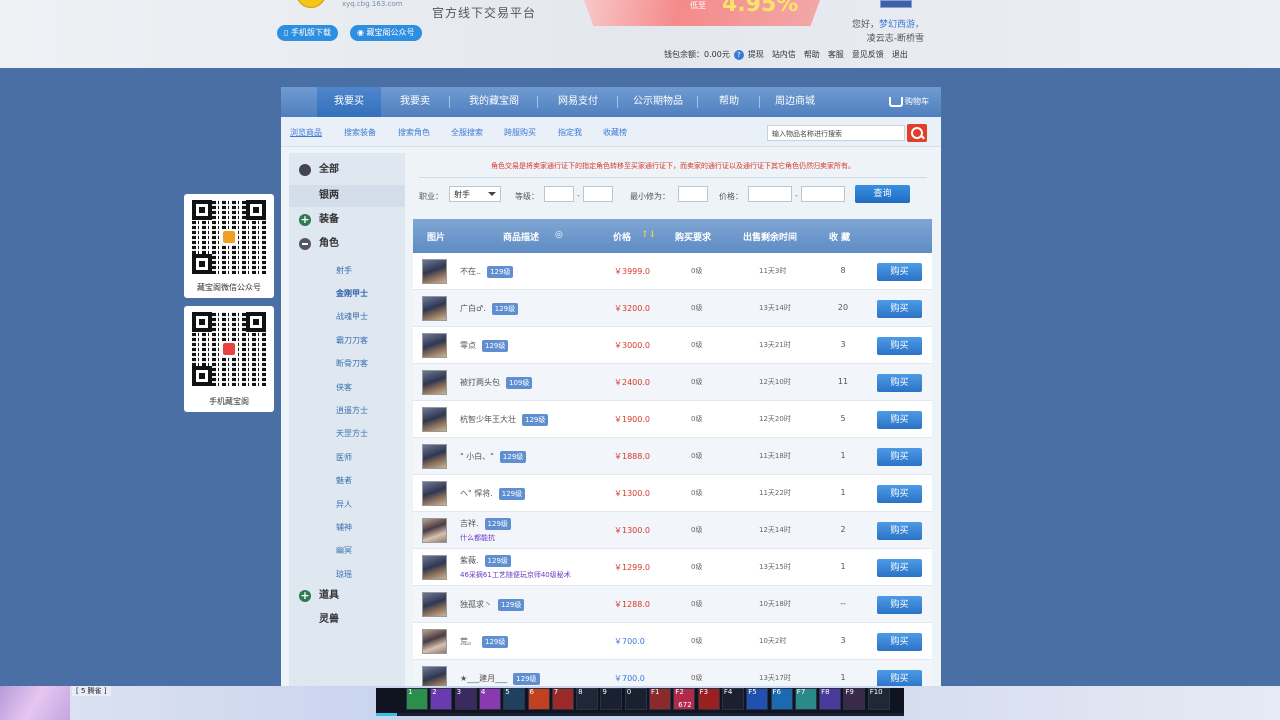  I want to click on table-row: 独孤求丶 129级 ￥1288.0 0级 10天18时 -- 购买, so click(672, 604).